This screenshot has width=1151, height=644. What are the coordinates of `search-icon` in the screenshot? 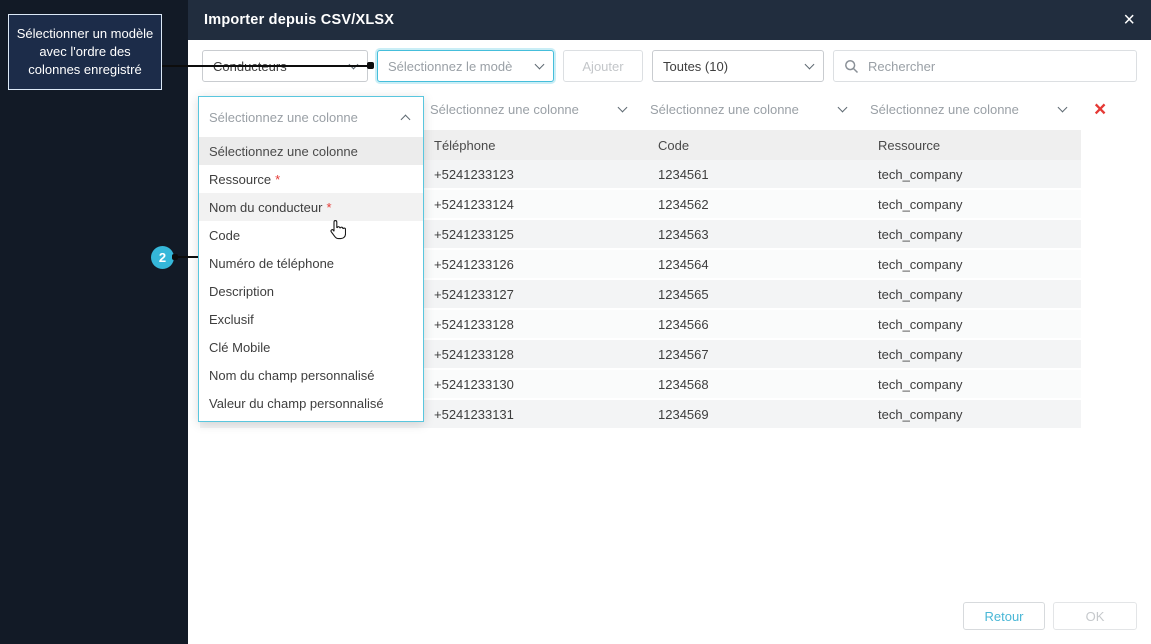 It's located at (852, 66).